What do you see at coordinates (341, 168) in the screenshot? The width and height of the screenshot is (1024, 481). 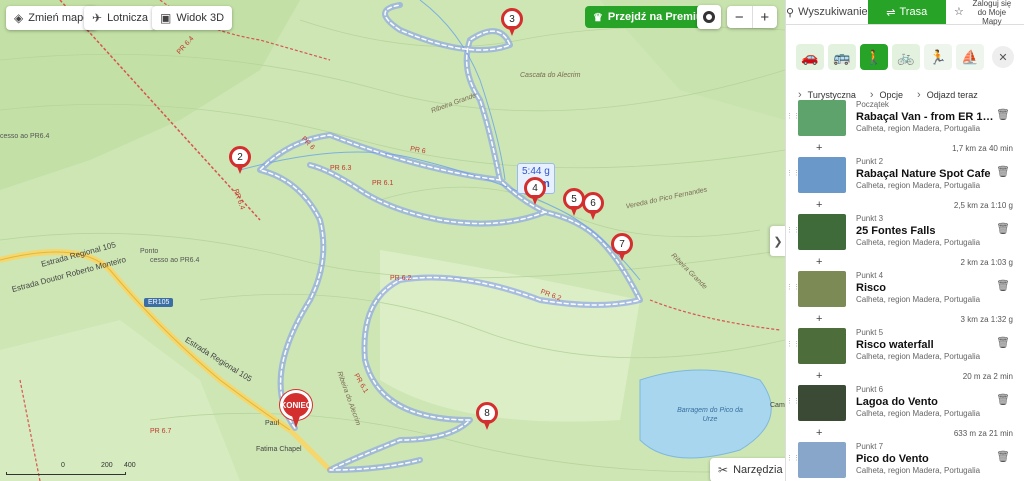 I see `trail-label: PR 6.3` at bounding box center [341, 168].